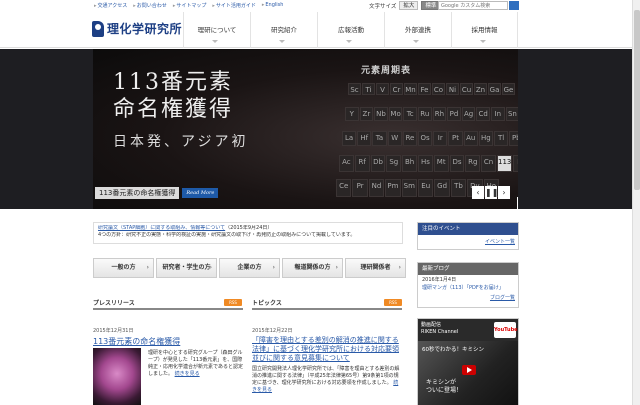 This screenshot has height=405, width=640. What do you see at coordinates (417, 30) in the screenshot?
I see `nav-partnership: 外部連携` at bounding box center [417, 30].